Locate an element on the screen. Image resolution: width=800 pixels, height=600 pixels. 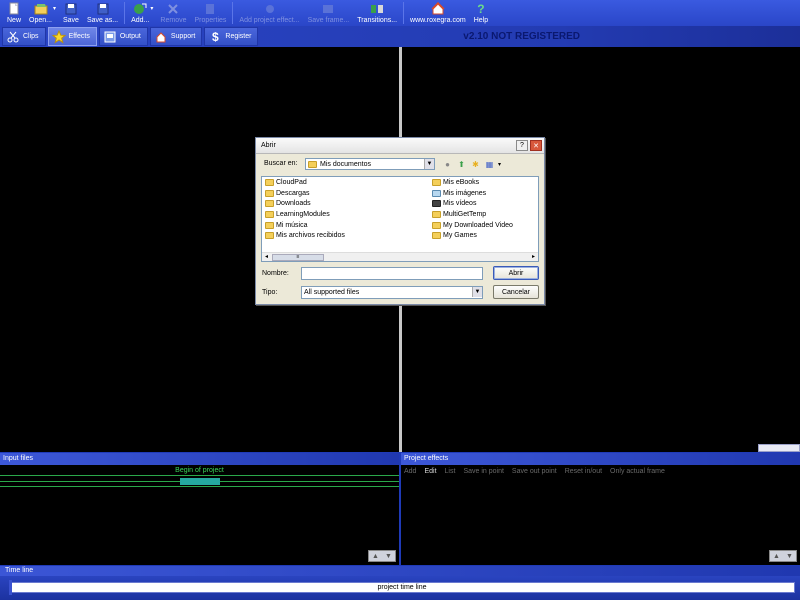
list-item: Descargas is located at coordinates (287, 193).